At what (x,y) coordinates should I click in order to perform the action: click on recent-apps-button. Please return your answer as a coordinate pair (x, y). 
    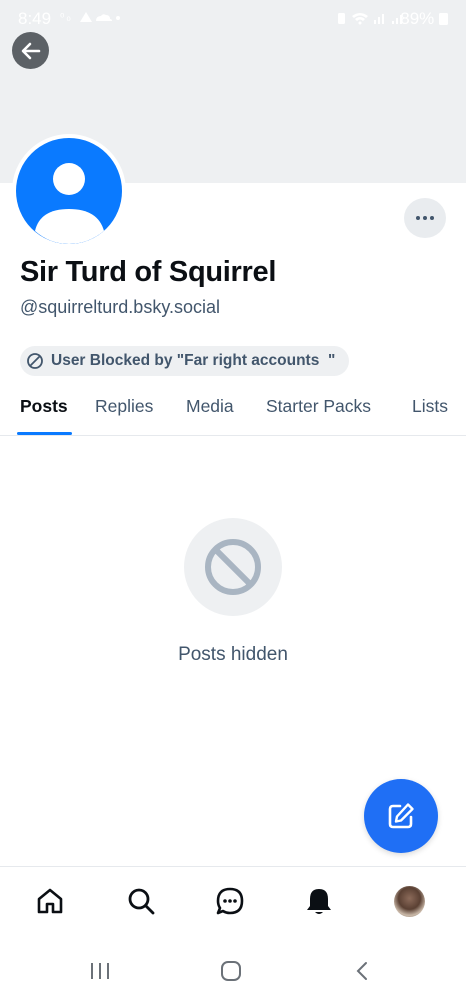
    Looking at the image, I should click on (100, 971).